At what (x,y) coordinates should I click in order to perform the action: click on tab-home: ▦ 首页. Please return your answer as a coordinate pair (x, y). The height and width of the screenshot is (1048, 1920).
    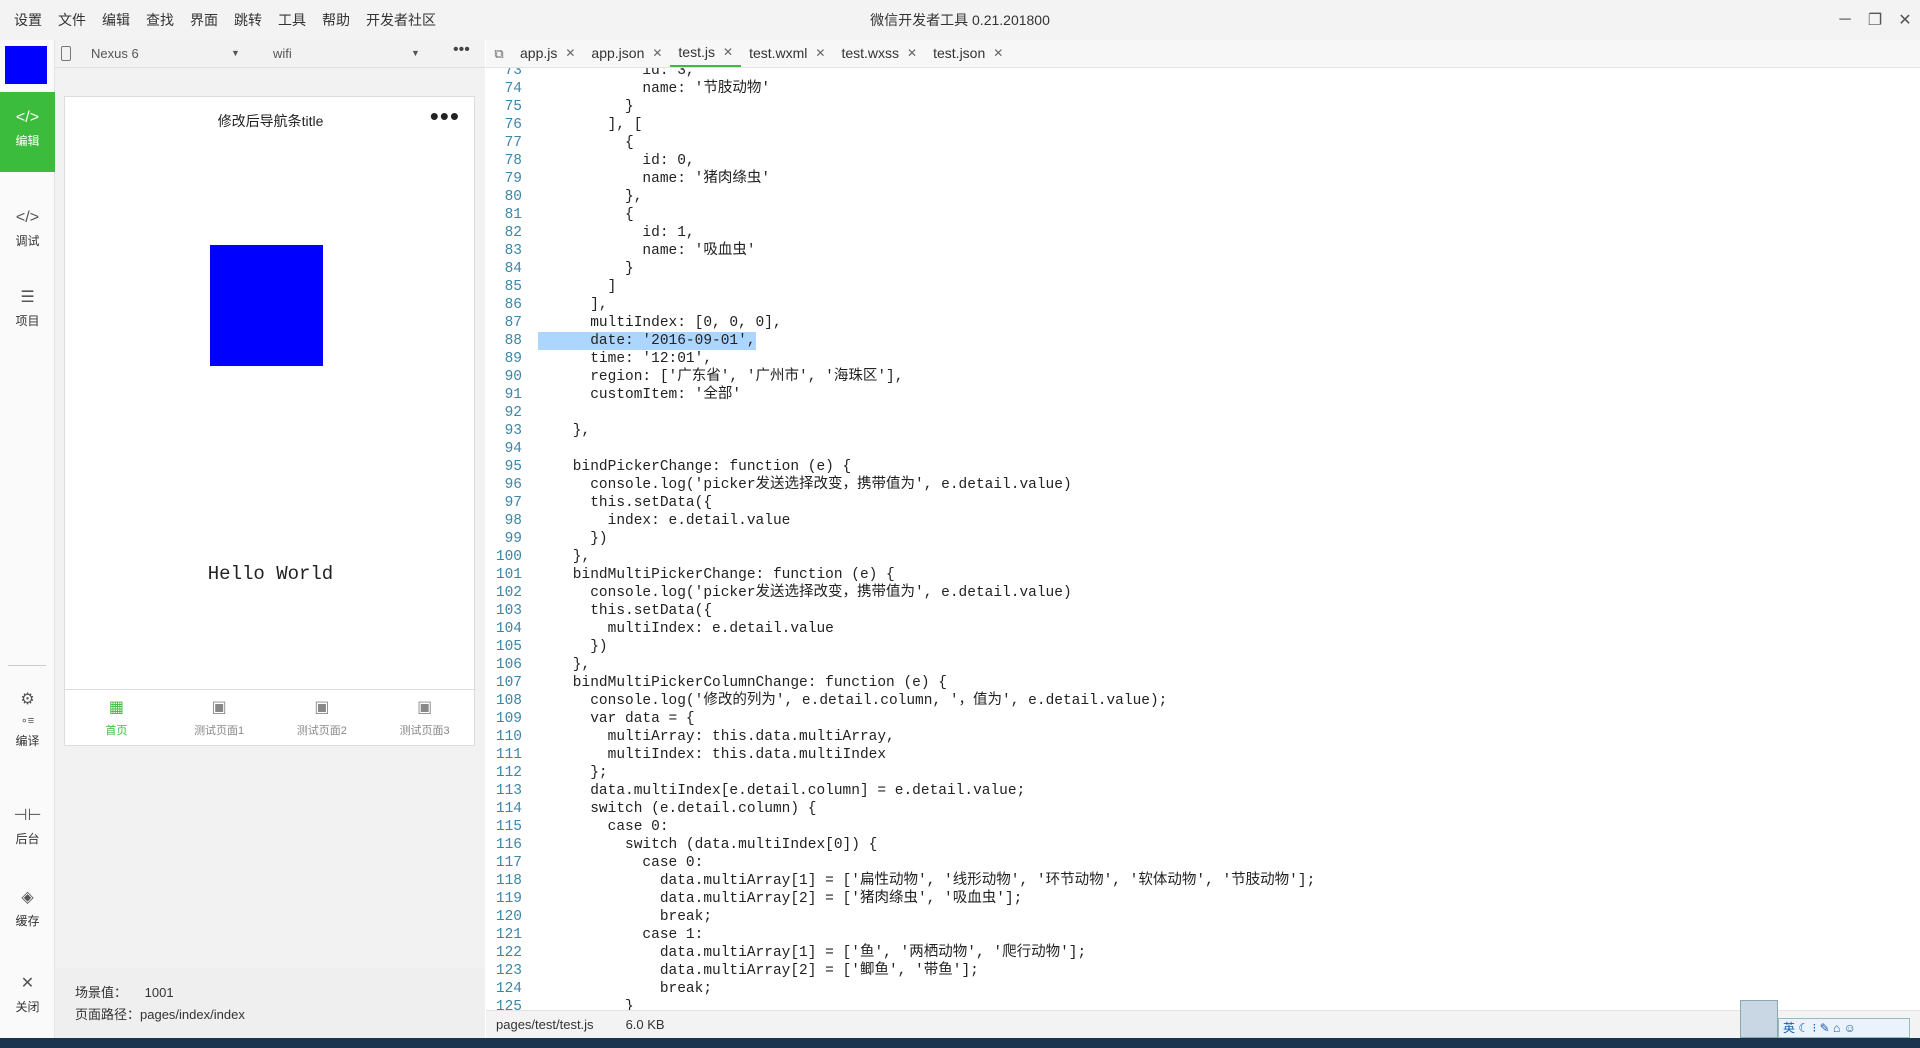
    Looking at the image, I should click on (116, 717).